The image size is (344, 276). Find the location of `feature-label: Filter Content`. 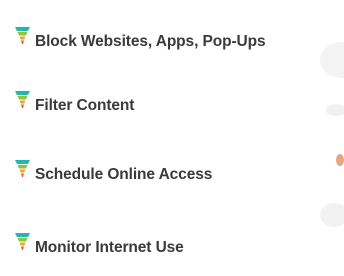

feature-label: Filter Content is located at coordinates (85, 105).